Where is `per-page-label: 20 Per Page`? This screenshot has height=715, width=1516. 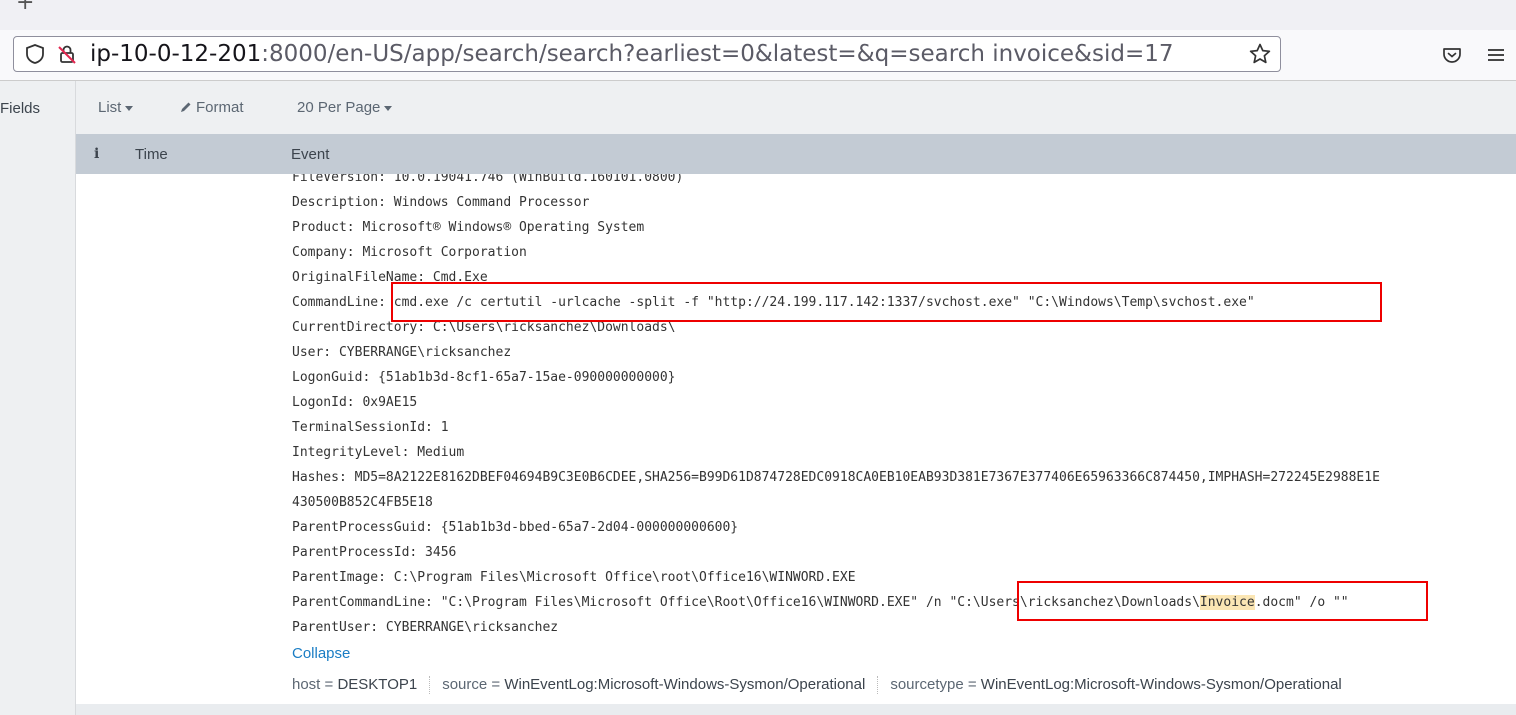
per-page-label: 20 Per Page is located at coordinates (339, 107).